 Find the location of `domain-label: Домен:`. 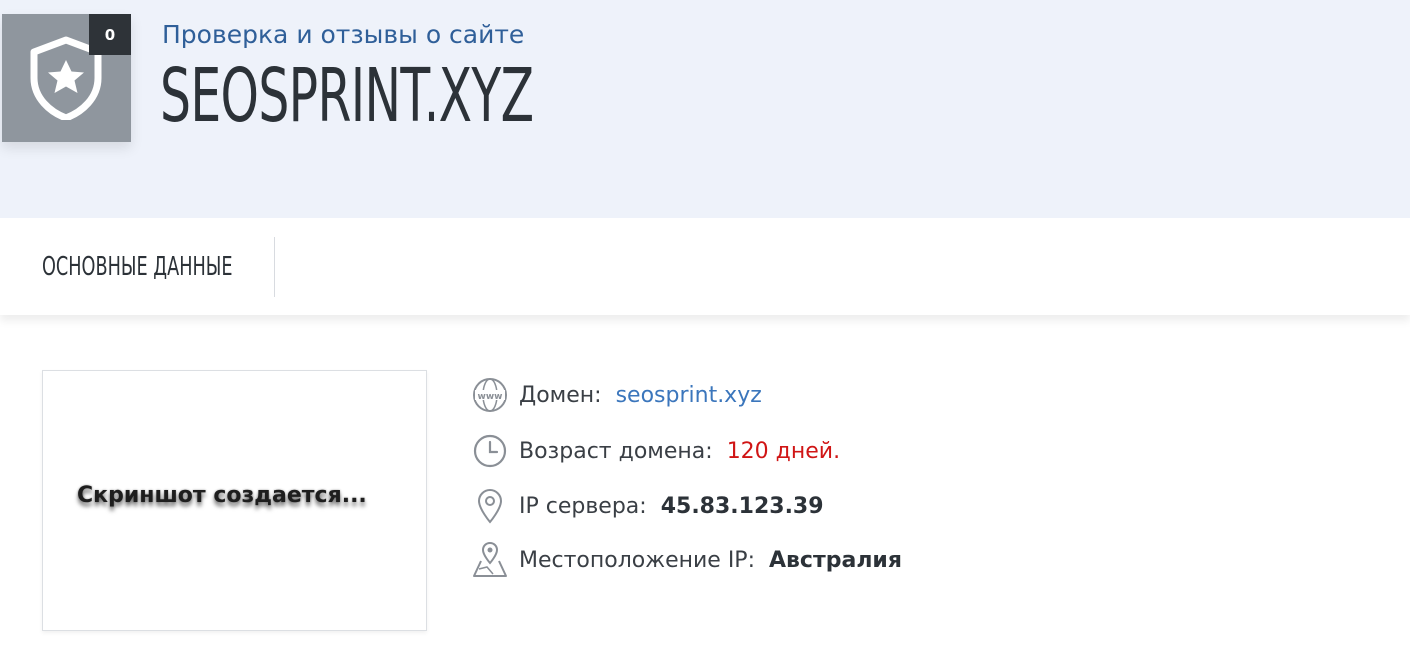

domain-label: Домен: is located at coordinates (560, 395).